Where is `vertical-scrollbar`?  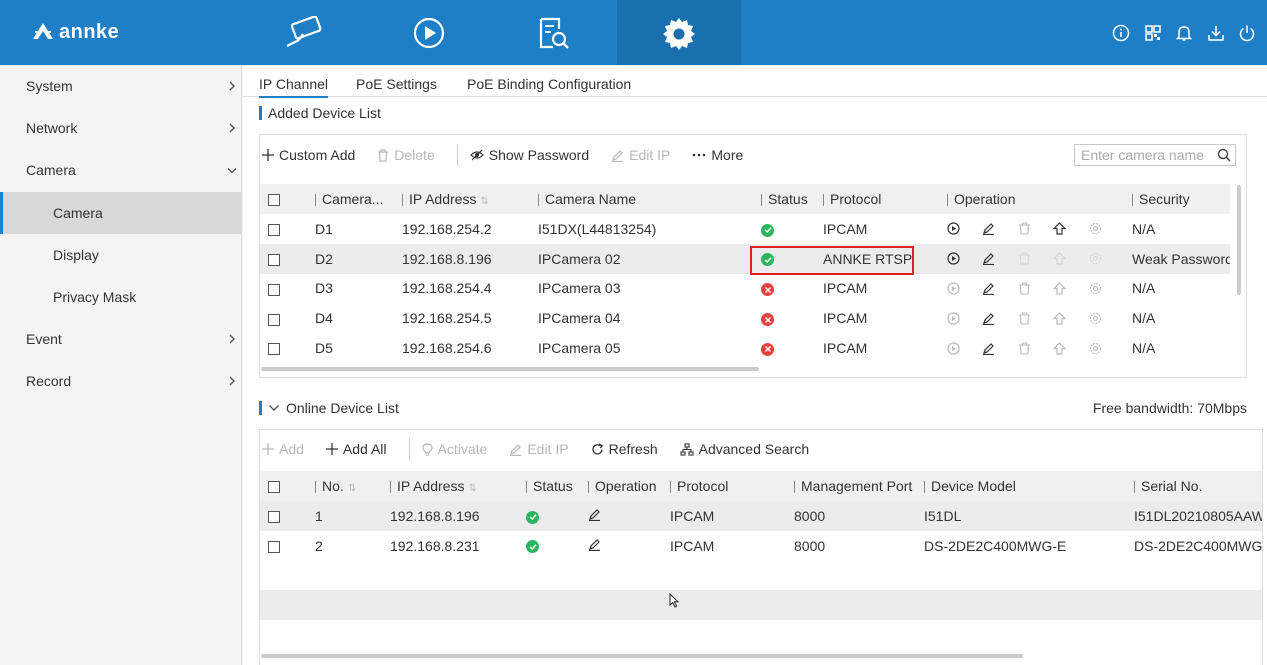
vertical-scrollbar is located at coordinates (1239, 240).